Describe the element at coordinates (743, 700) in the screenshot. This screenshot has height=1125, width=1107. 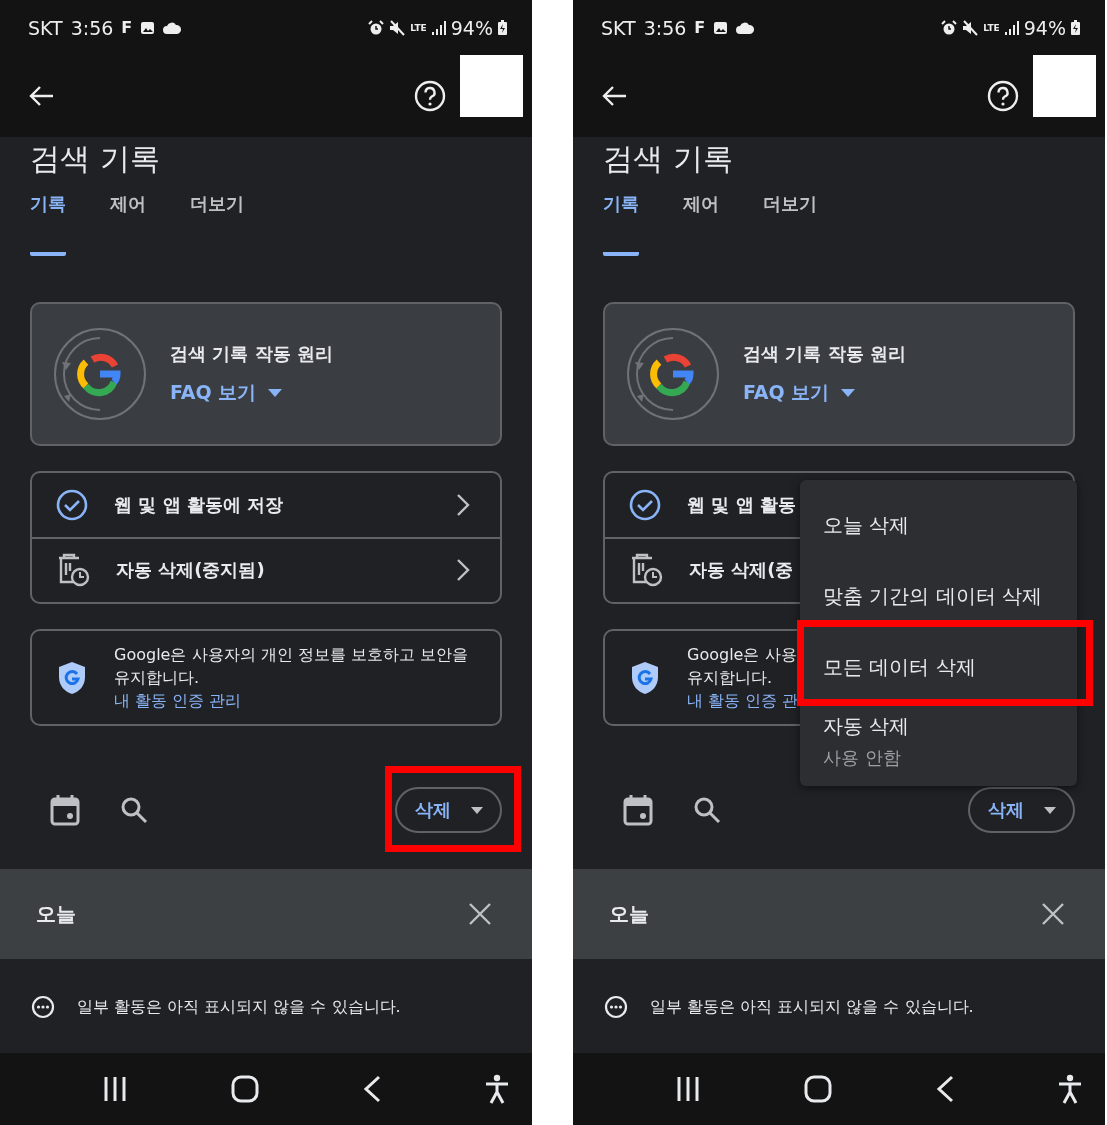
I see `activity-link: 내 활동 인증 관` at that location.